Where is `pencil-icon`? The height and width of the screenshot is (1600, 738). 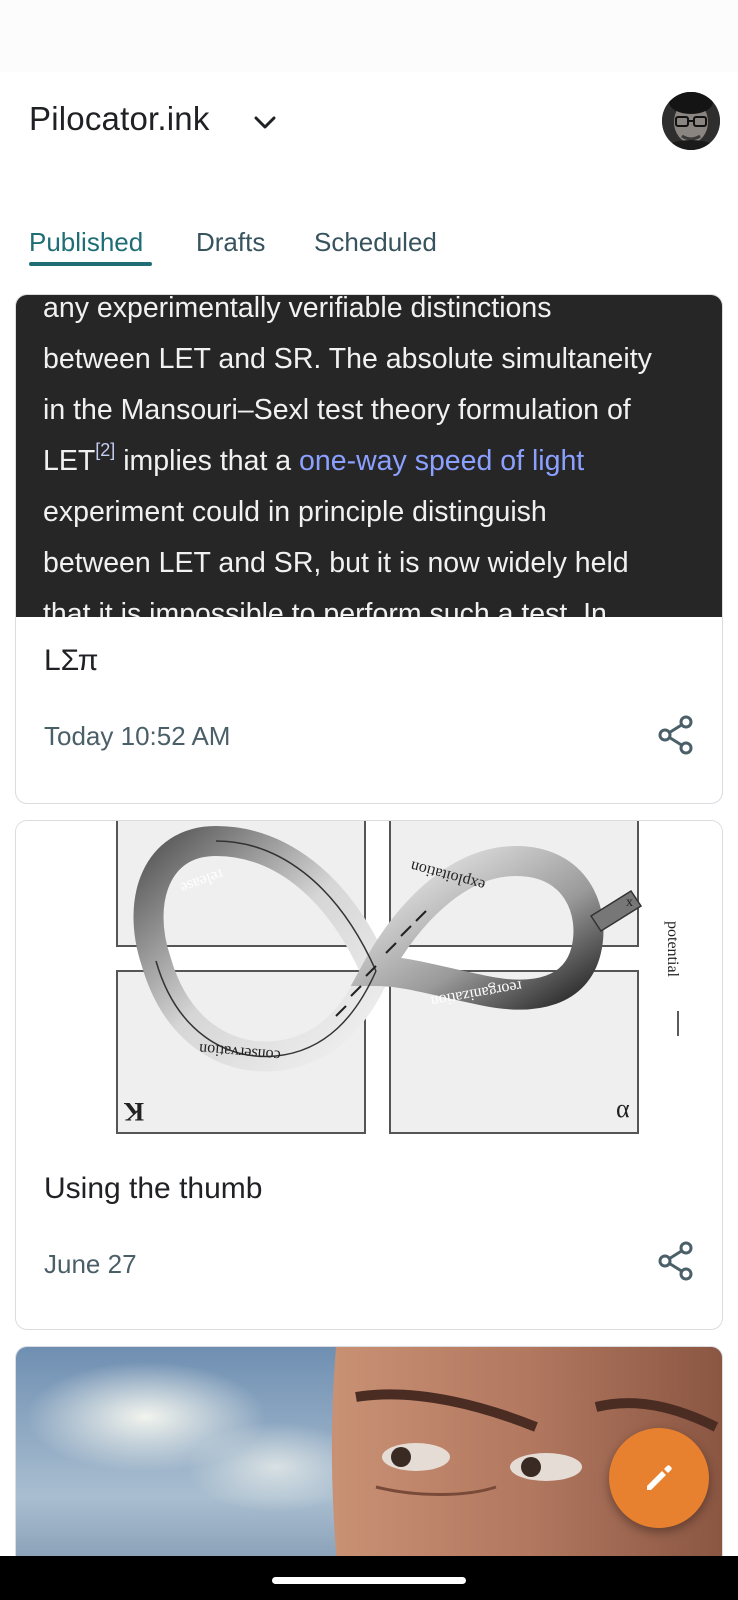
pencil-icon is located at coordinates (659, 1477).